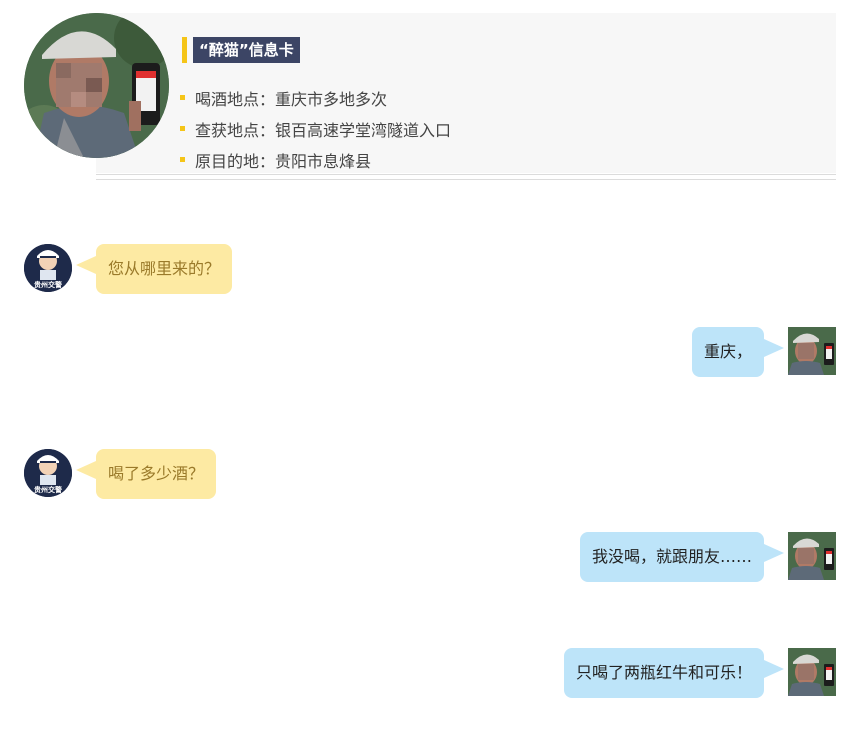 Image resolution: width=846 pixels, height=733 pixels. I want to click on info-item-drinking-location: 喝酒地点：重庆市多地多次, so click(315, 97).